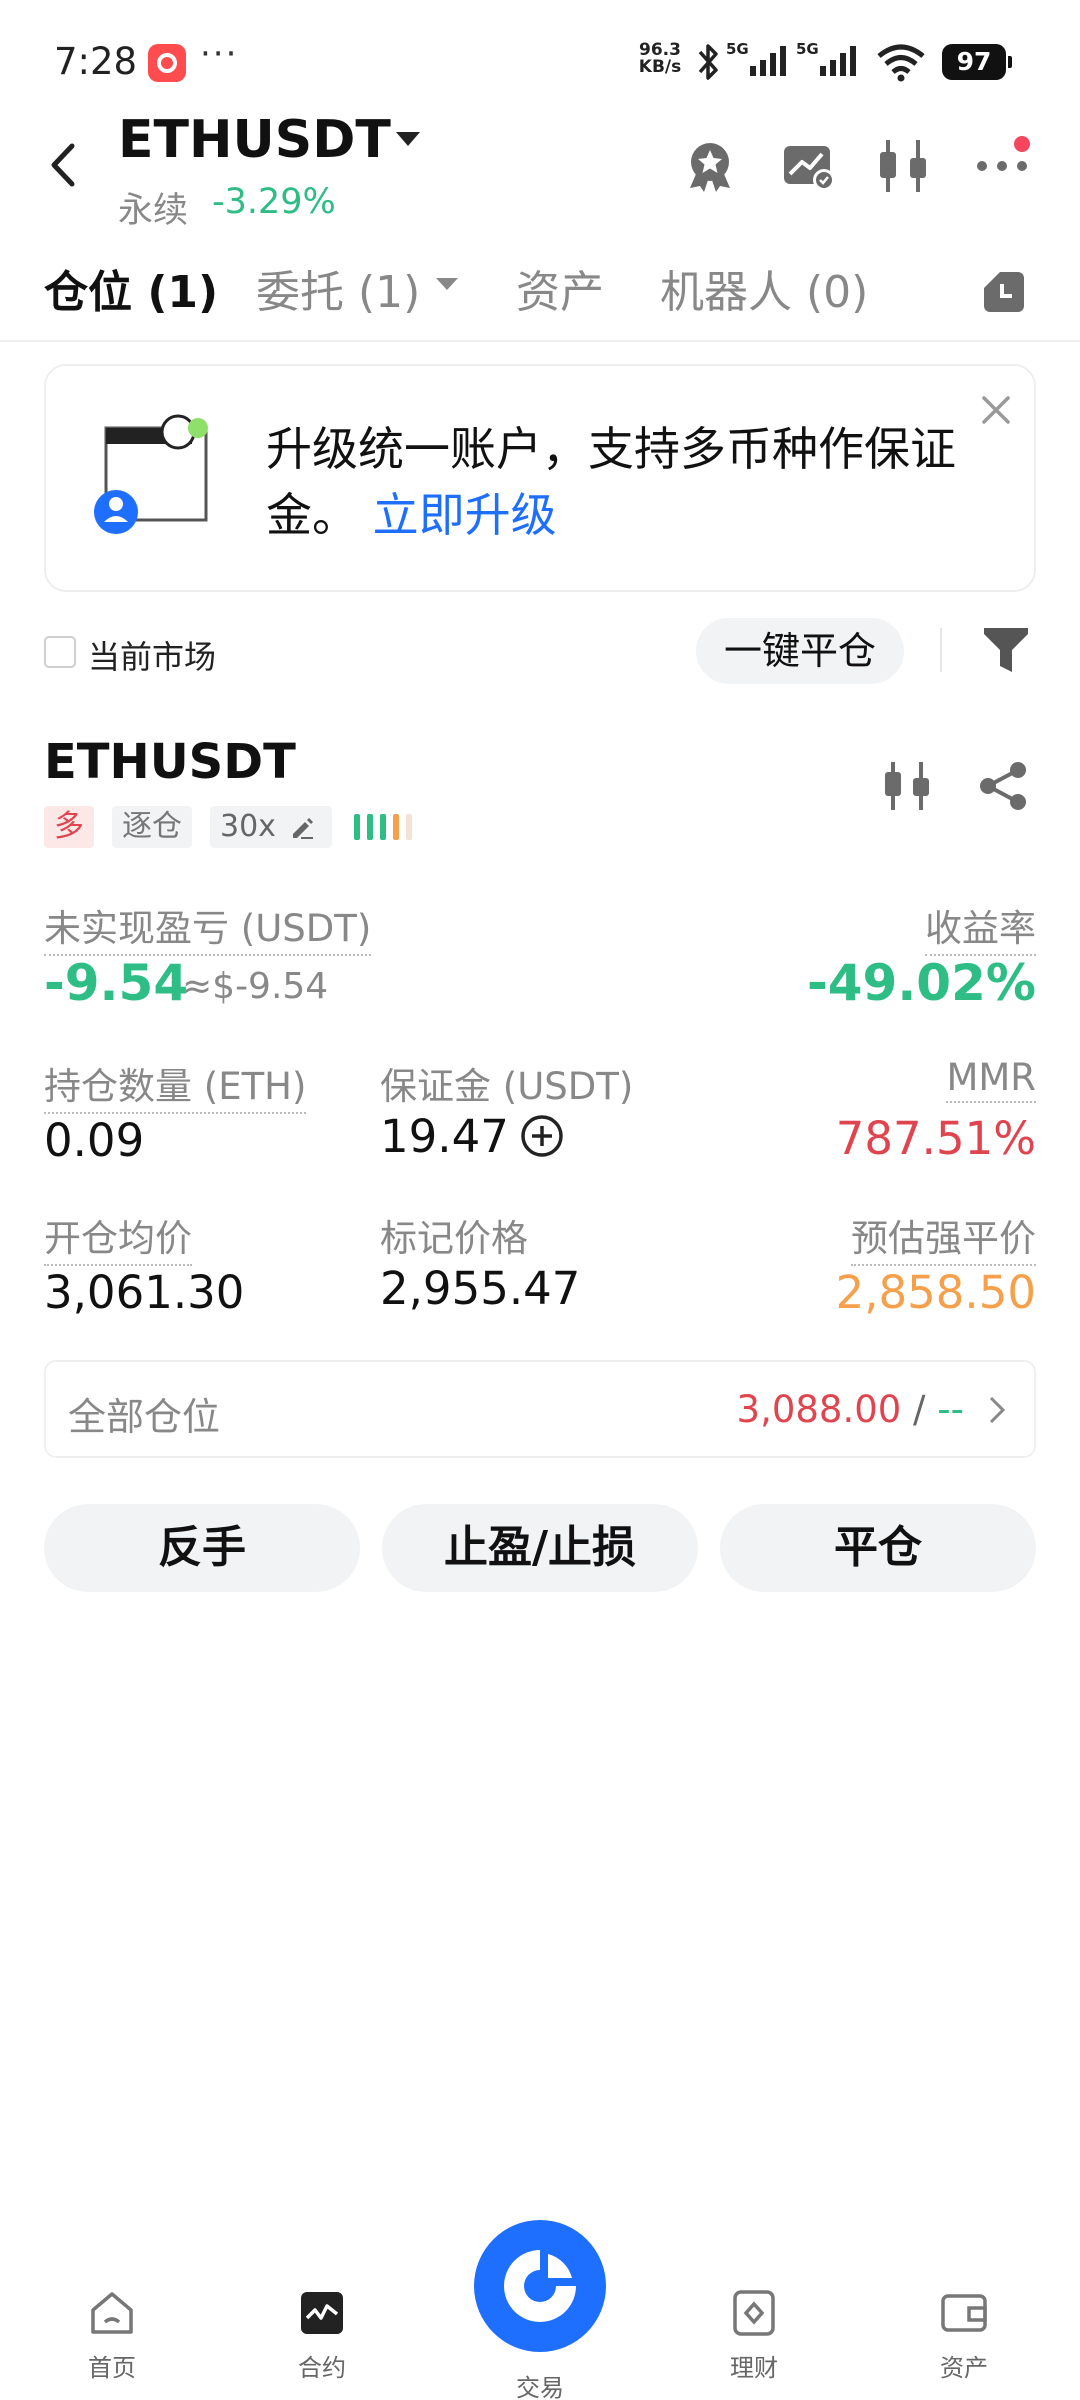 This screenshot has height=2400, width=1080. What do you see at coordinates (96, 61) in the screenshot?
I see `status-time: 7:28` at bounding box center [96, 61].